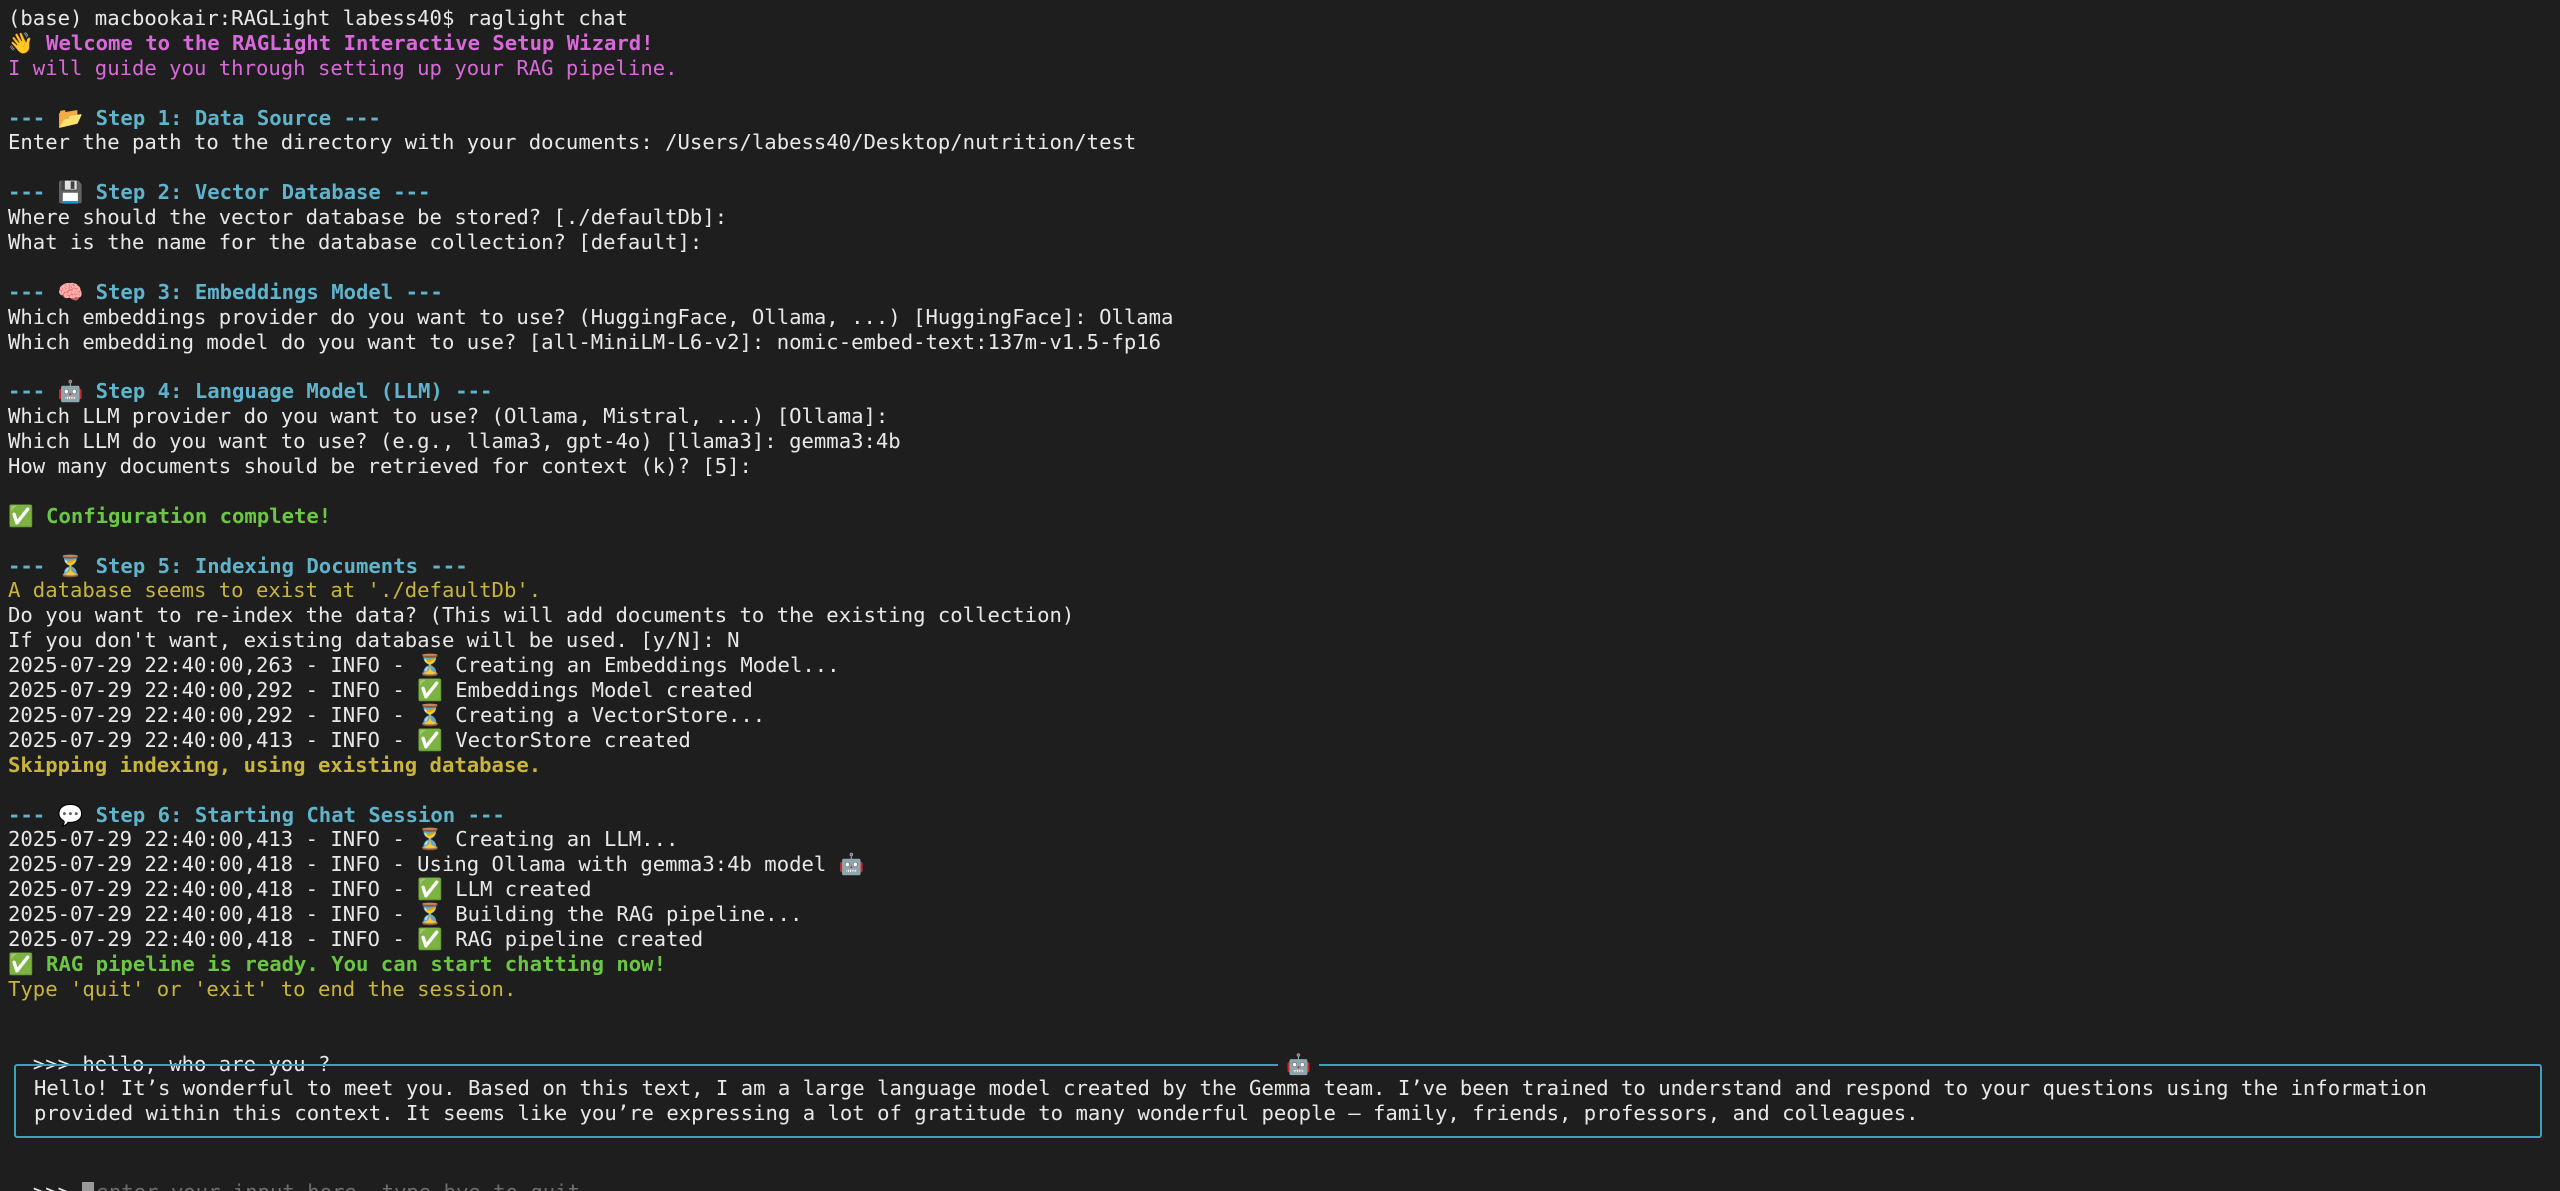  I want to click on step4-header: --- 🤖 Step 4: Language Model (LLM) ---, so click(250, 391).